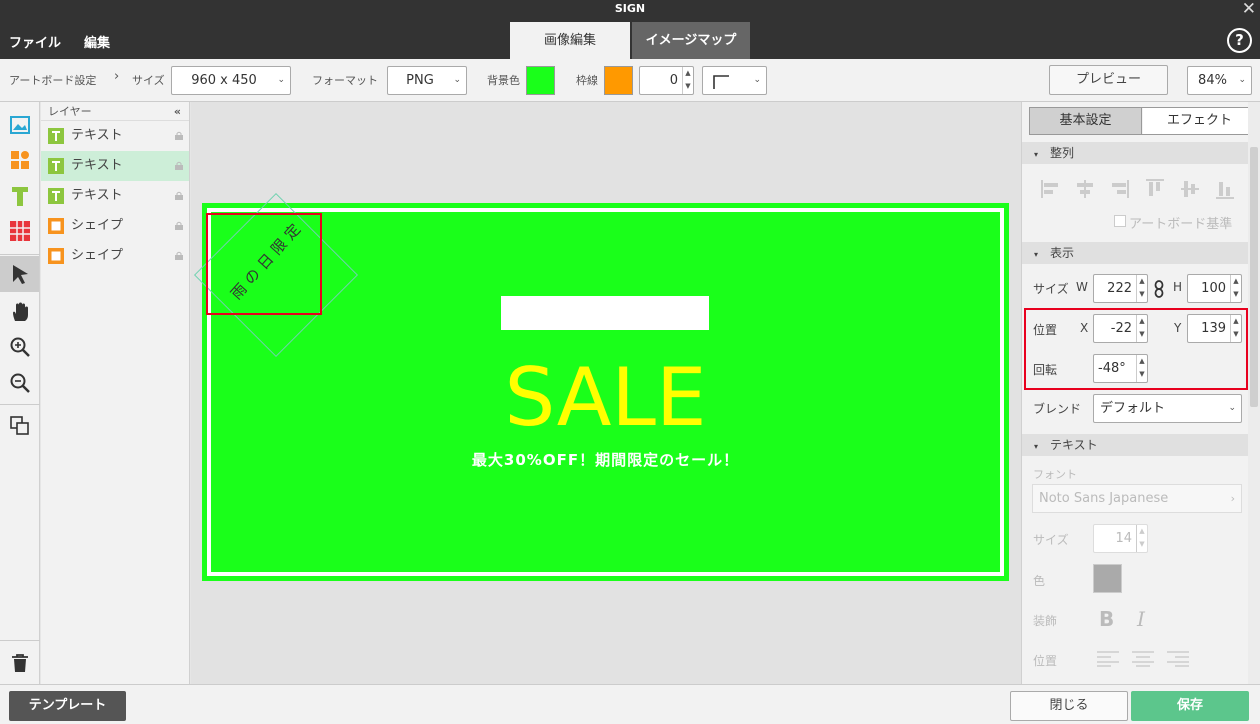 Image resolution: width=1260 pixels, height=724 pixels. Describe the element at coordinates (1143, 659) in the screenshot. I see `text-align-center-icon` at that location.